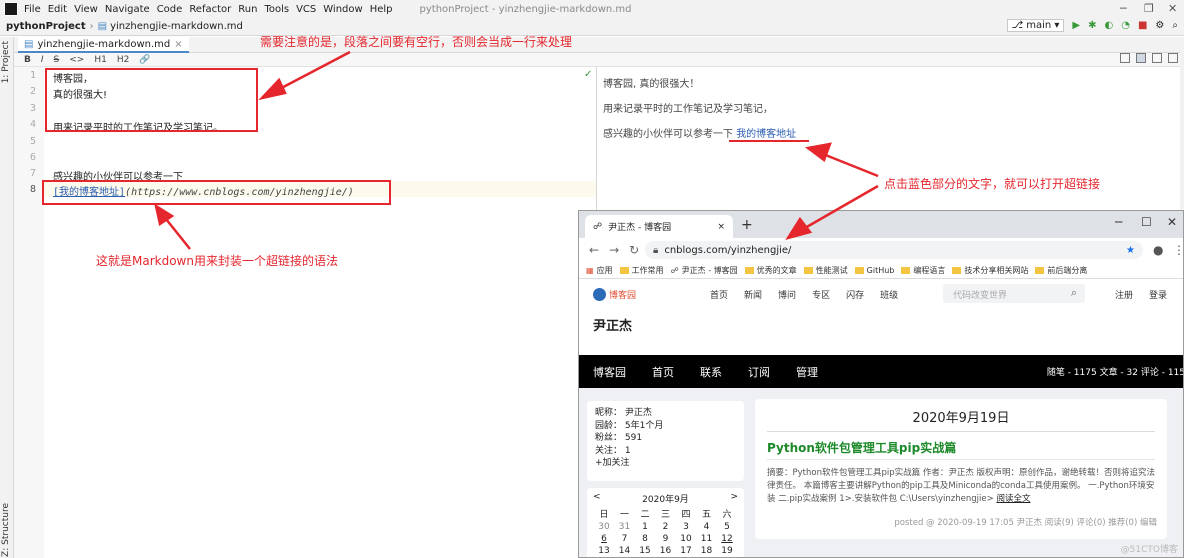 Image resolution: width=1184 pixels, height=558 pixels. Describe the element at coordinates (416, 42) in the screenshot. I see `annotation-note-top: 需要注意的是，段落之间要有空行，否则会当成一行来处理` at that location.